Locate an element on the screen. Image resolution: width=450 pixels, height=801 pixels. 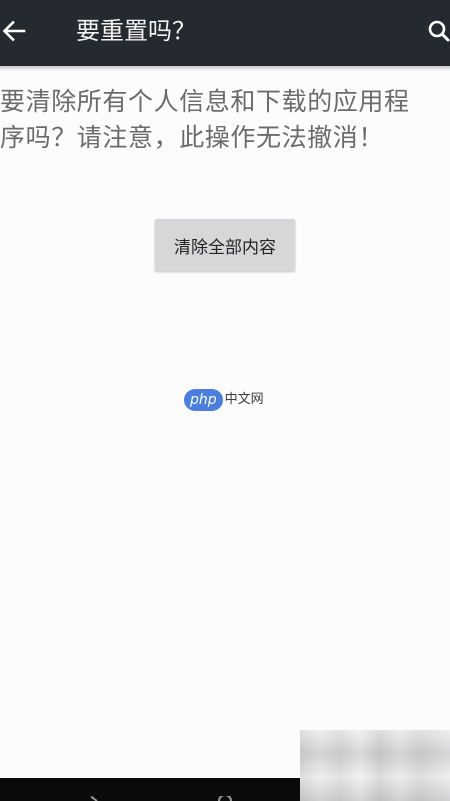
search-button is located at coordinates (437, 31).